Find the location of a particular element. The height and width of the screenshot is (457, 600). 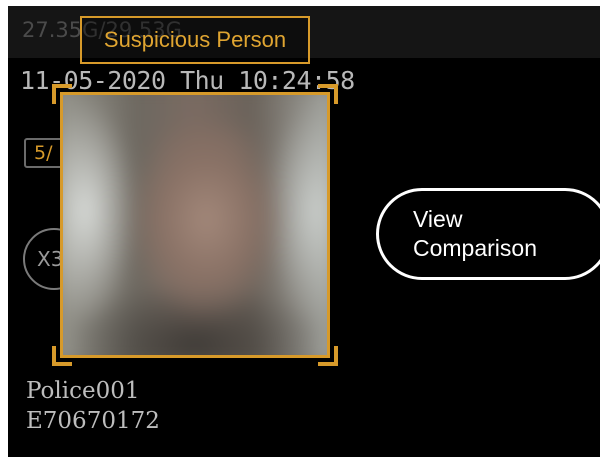

view-comparison-button: View Comparison is located at coordinates (488, 234).